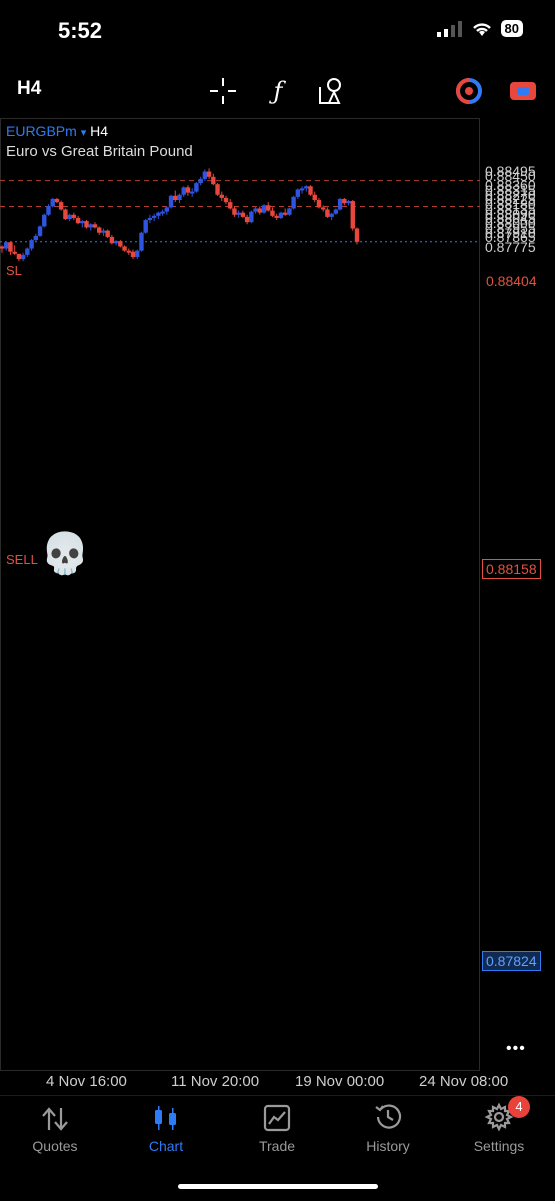 The image size is (555, 1201). I want to click on objects-icon, so click(332, 91).